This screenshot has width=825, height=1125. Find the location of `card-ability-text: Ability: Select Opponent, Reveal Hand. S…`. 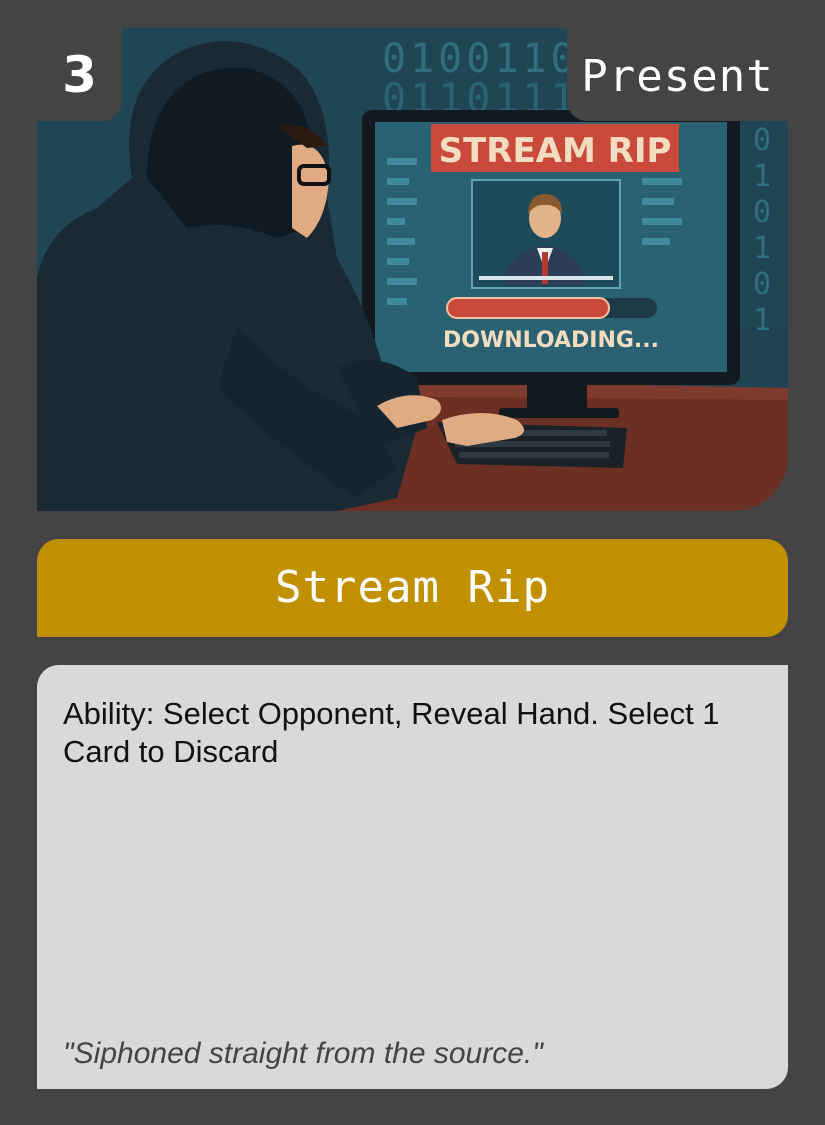

card-ability-text: Ability: Select Opponent, Reveal Hand. S… is located at coordinates (391, 732).